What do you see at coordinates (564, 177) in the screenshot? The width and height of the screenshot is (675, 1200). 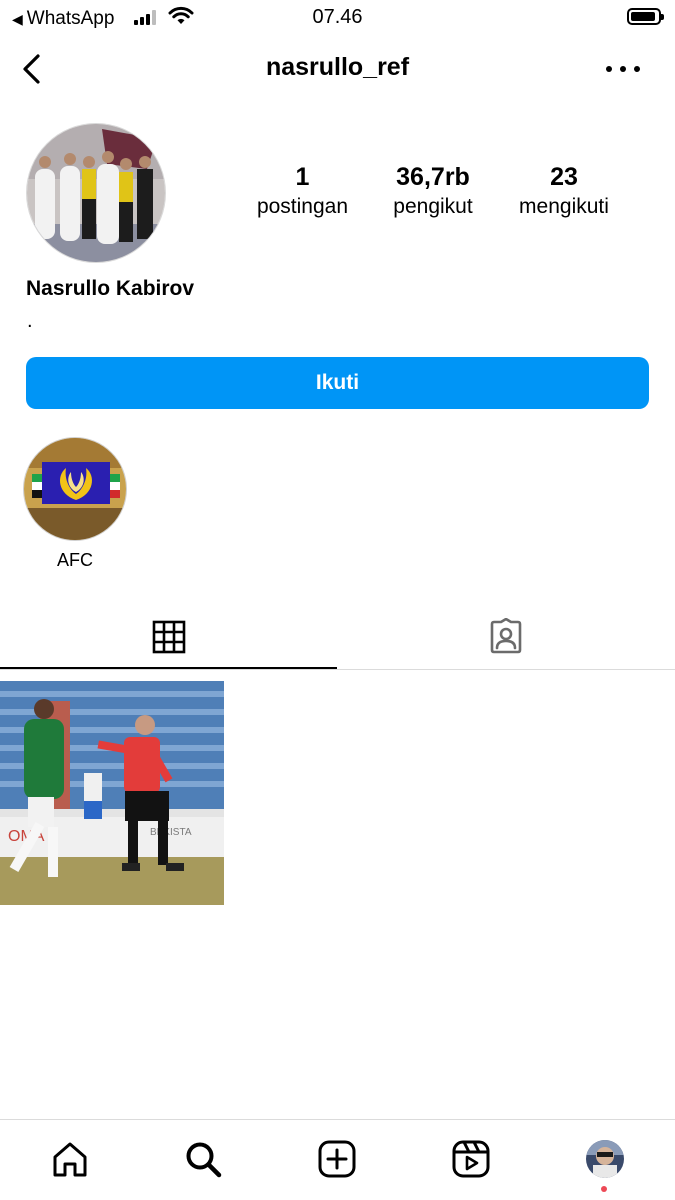 I see `following-count: 23` at bounding box center [564, 177].